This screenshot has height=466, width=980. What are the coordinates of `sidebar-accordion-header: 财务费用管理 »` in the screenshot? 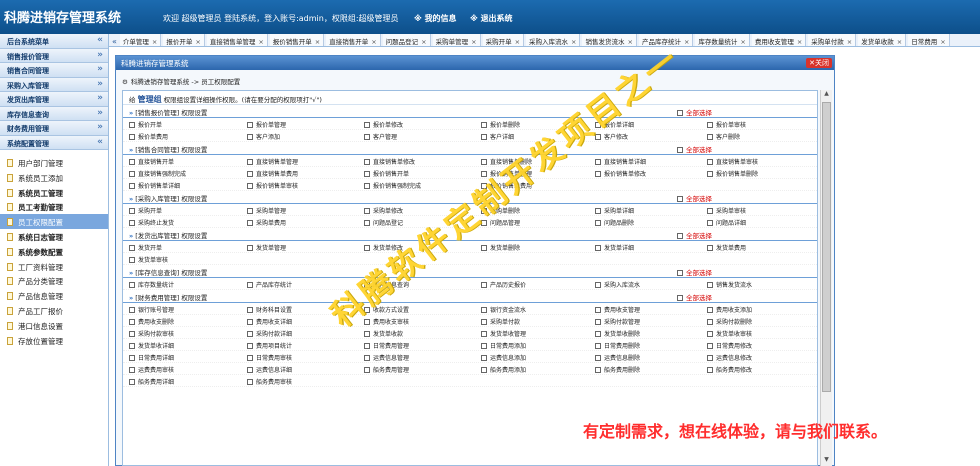 It's located at (54, 128).